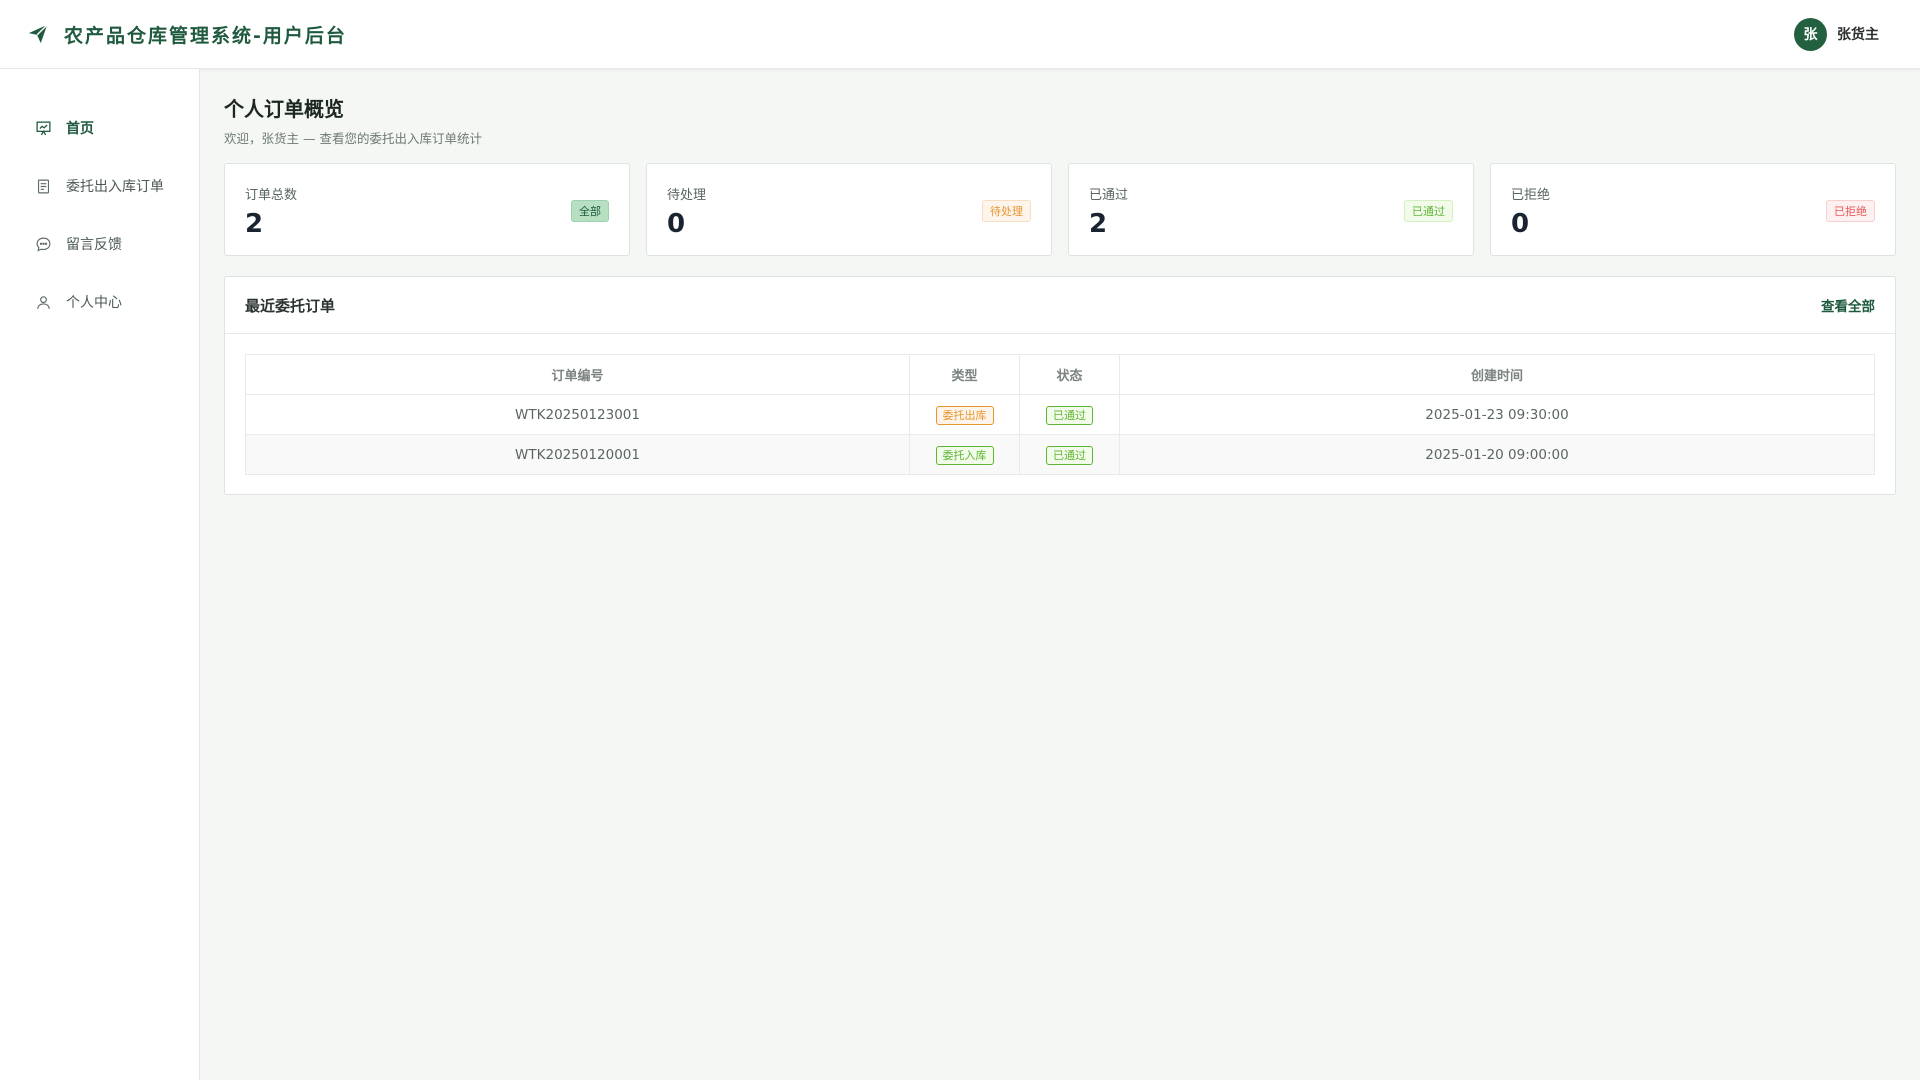  I want to click on table-header-row: 订单编号 类型 状态 创建时间, so click(1060, 374).